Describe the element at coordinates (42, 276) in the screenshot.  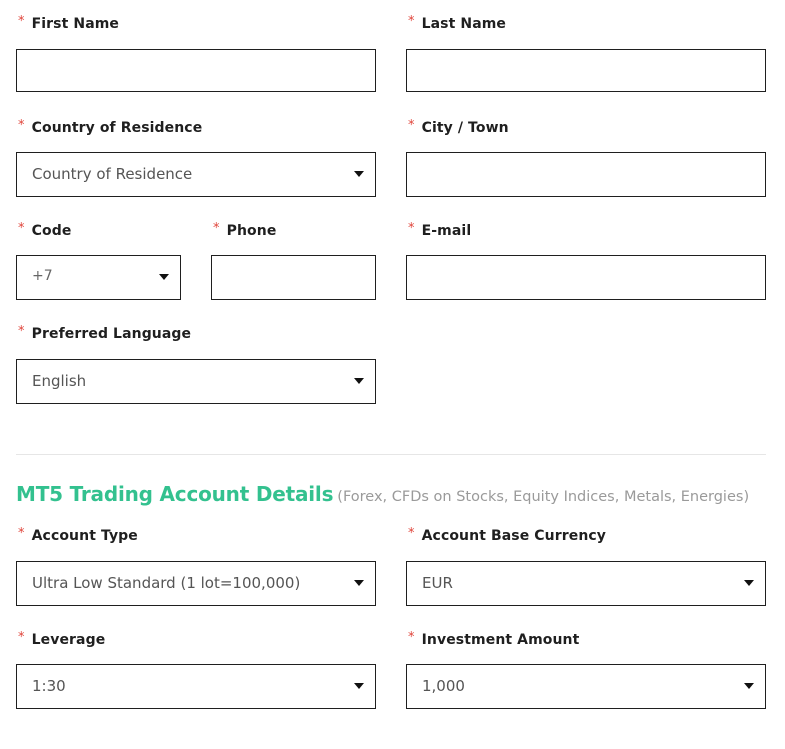
I see `code-select-value: +7` at that location.